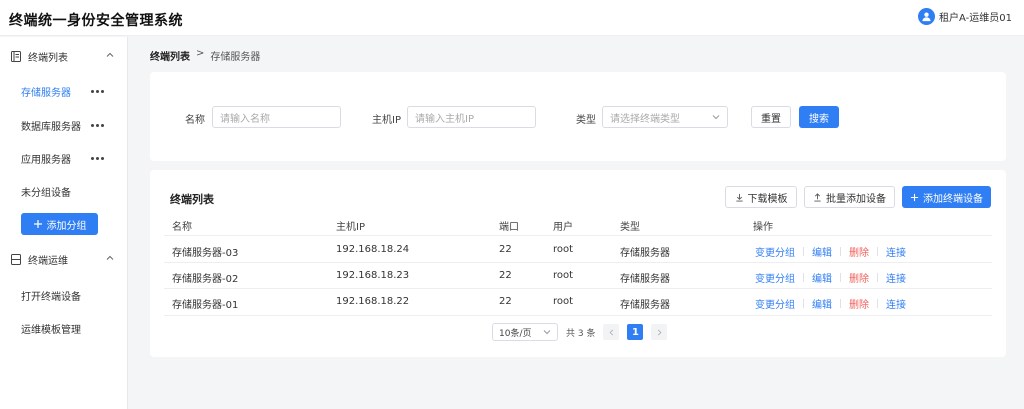 Image resolution: width=1024 pixels, height=409 pixels. What do you see at coordinates (512, 18) in the screenshot?
I see `top-bar: 终端统一身份安全管理系统 租户A-运维员01` at bounding box center [512, 18].